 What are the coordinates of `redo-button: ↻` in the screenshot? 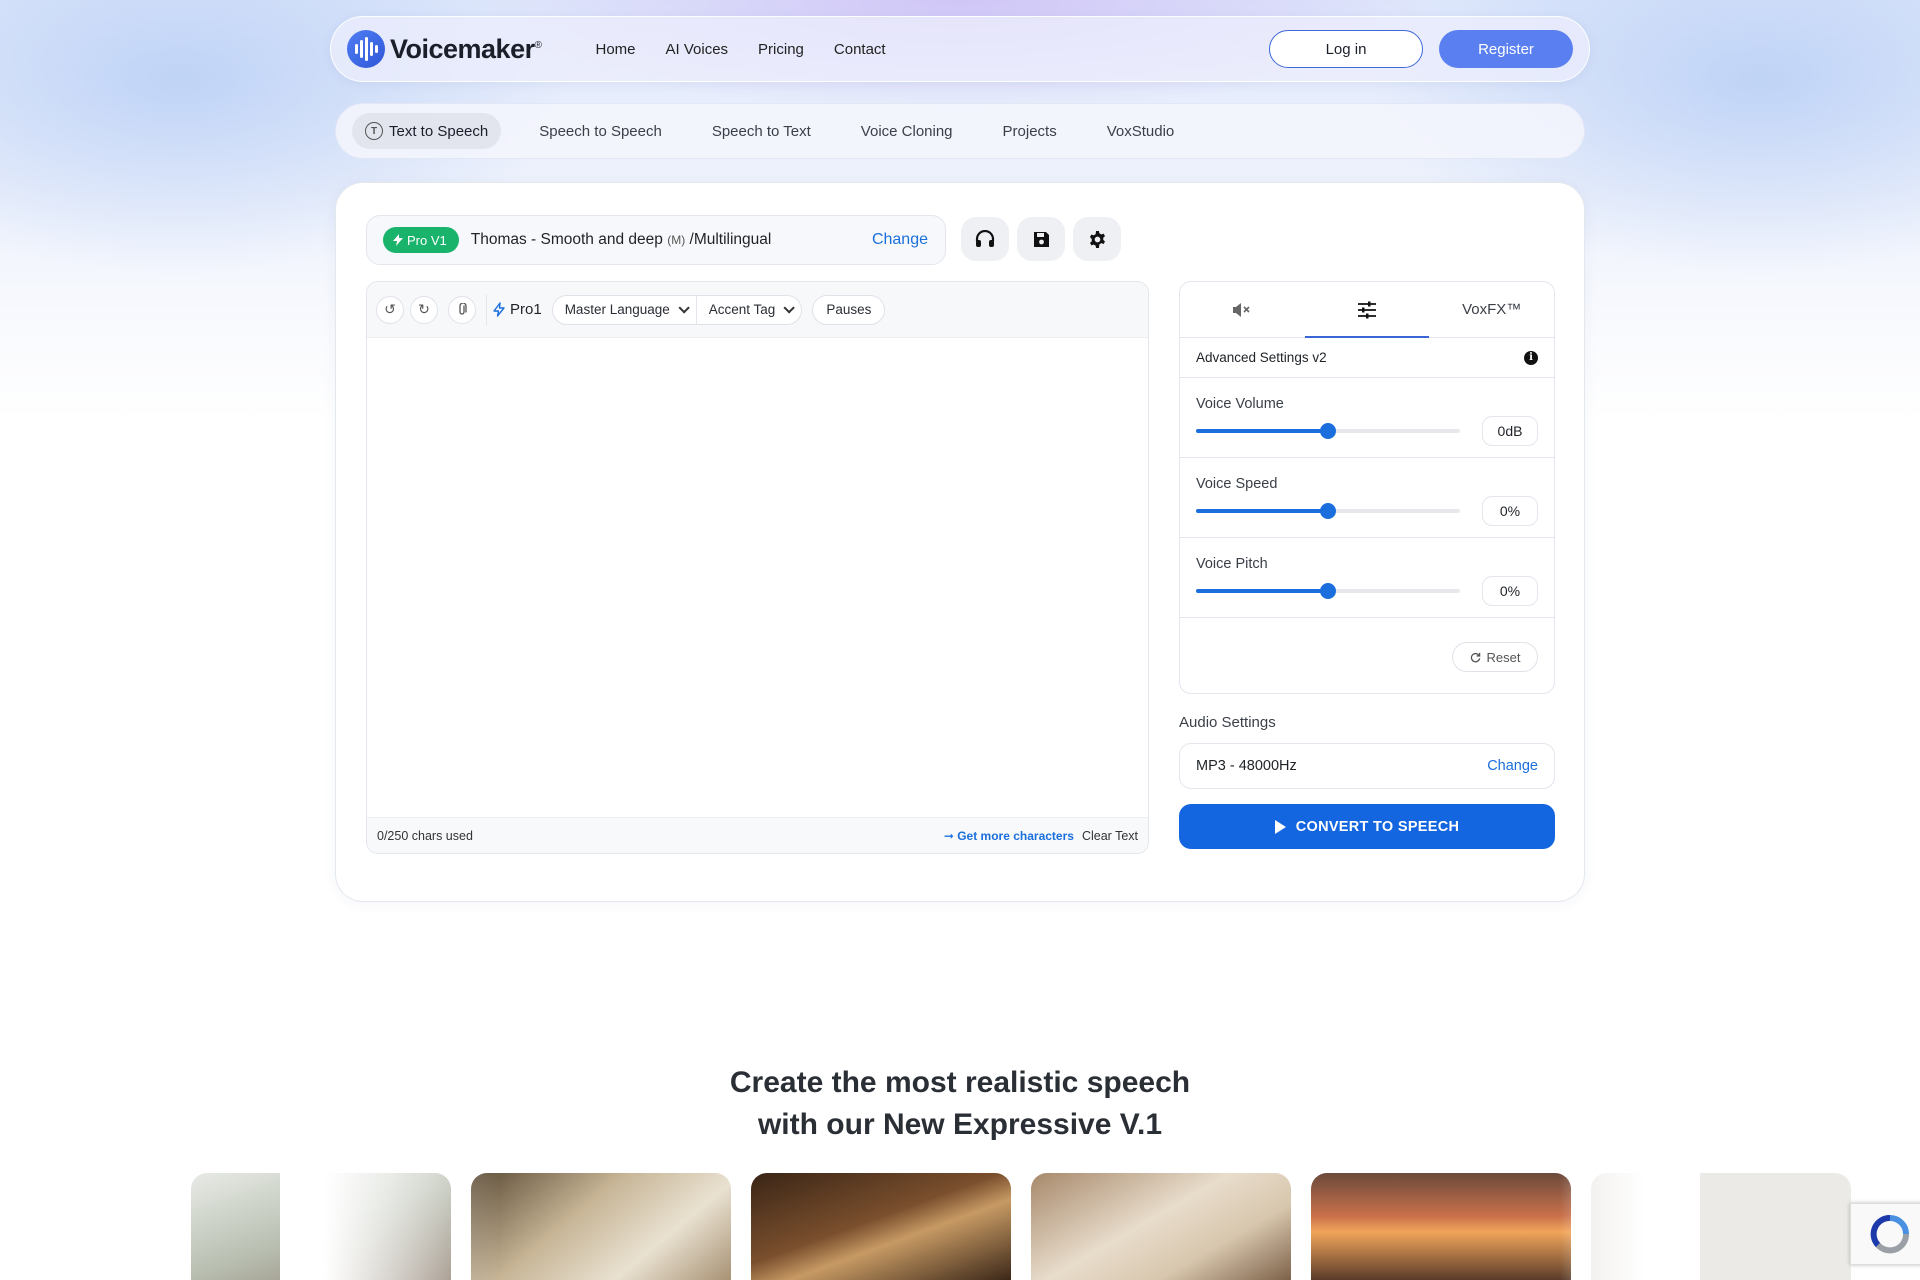 It's located at (424, 309).